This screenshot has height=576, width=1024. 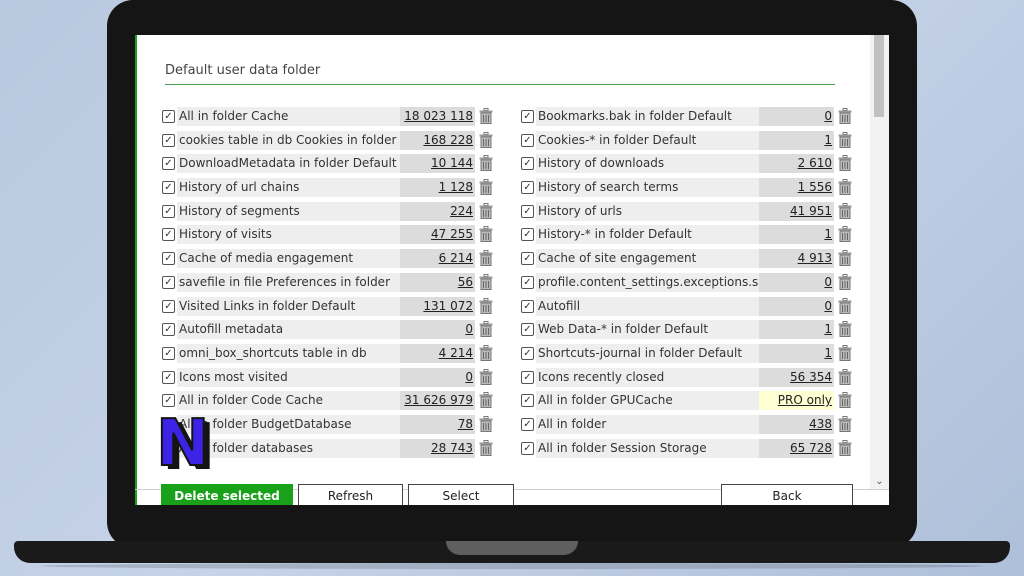 What do you see at coordinates (796, 211) in the screenshot?
I see `item-size-value: 41 951` at bounding box center [796, 211].